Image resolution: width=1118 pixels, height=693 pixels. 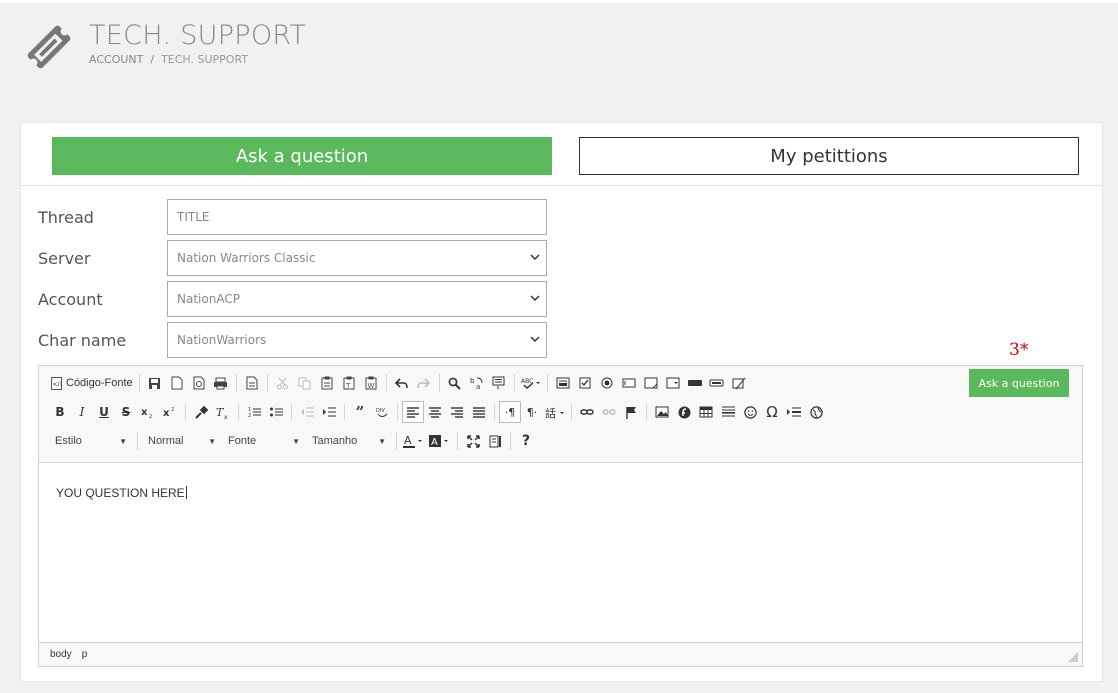 What do you see at coordinates (104, 412) in the screenshot?
I see `underline-icon: U` at bounding box center [104, 412].